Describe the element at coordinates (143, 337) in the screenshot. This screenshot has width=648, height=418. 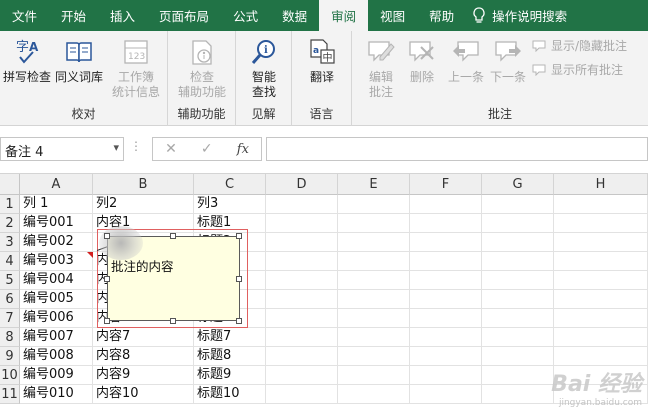
I see `cell-b8: 内容7` at that location.